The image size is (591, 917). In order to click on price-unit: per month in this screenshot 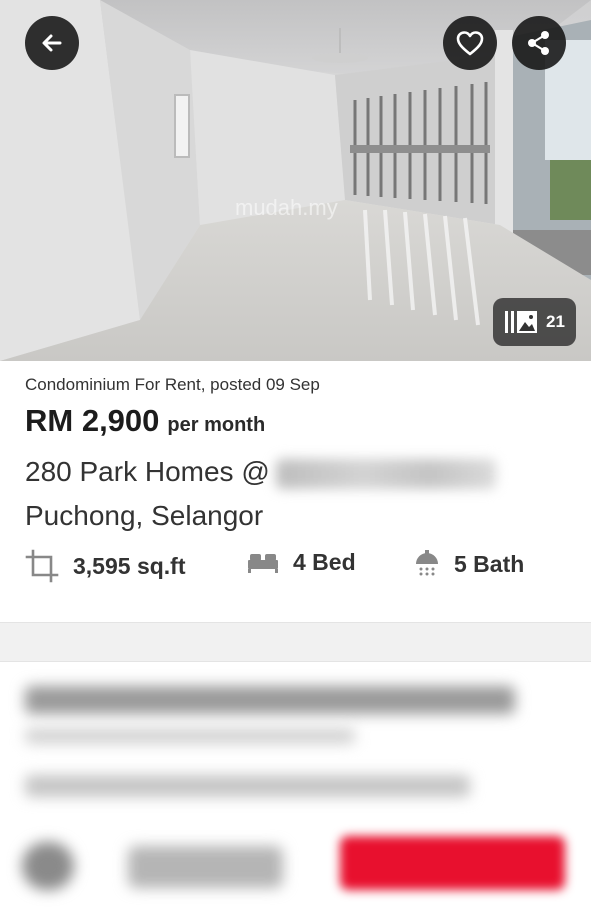, I will do `click(216, 425)`.